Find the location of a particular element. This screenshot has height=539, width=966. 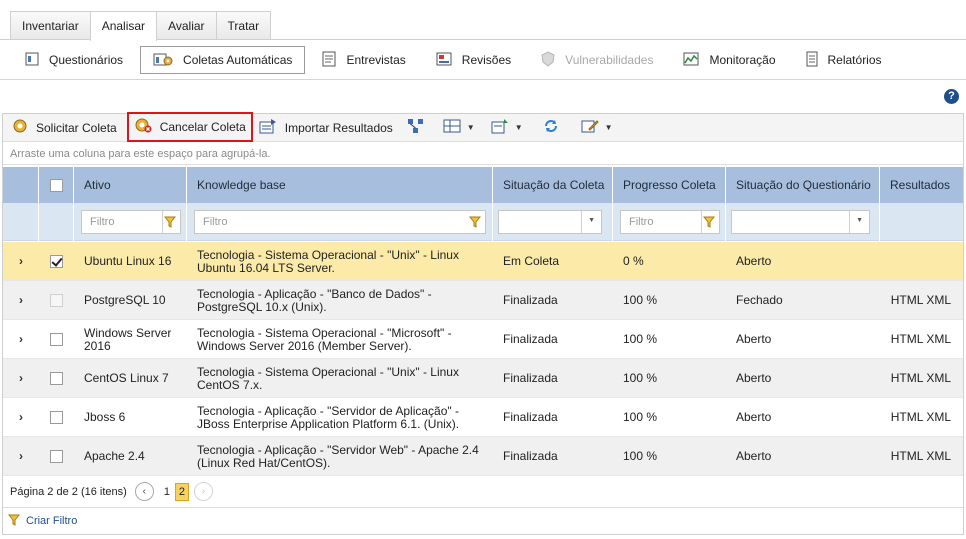

column-header-knowledge-base: Knowledge base is located at coordinates (340, 185).